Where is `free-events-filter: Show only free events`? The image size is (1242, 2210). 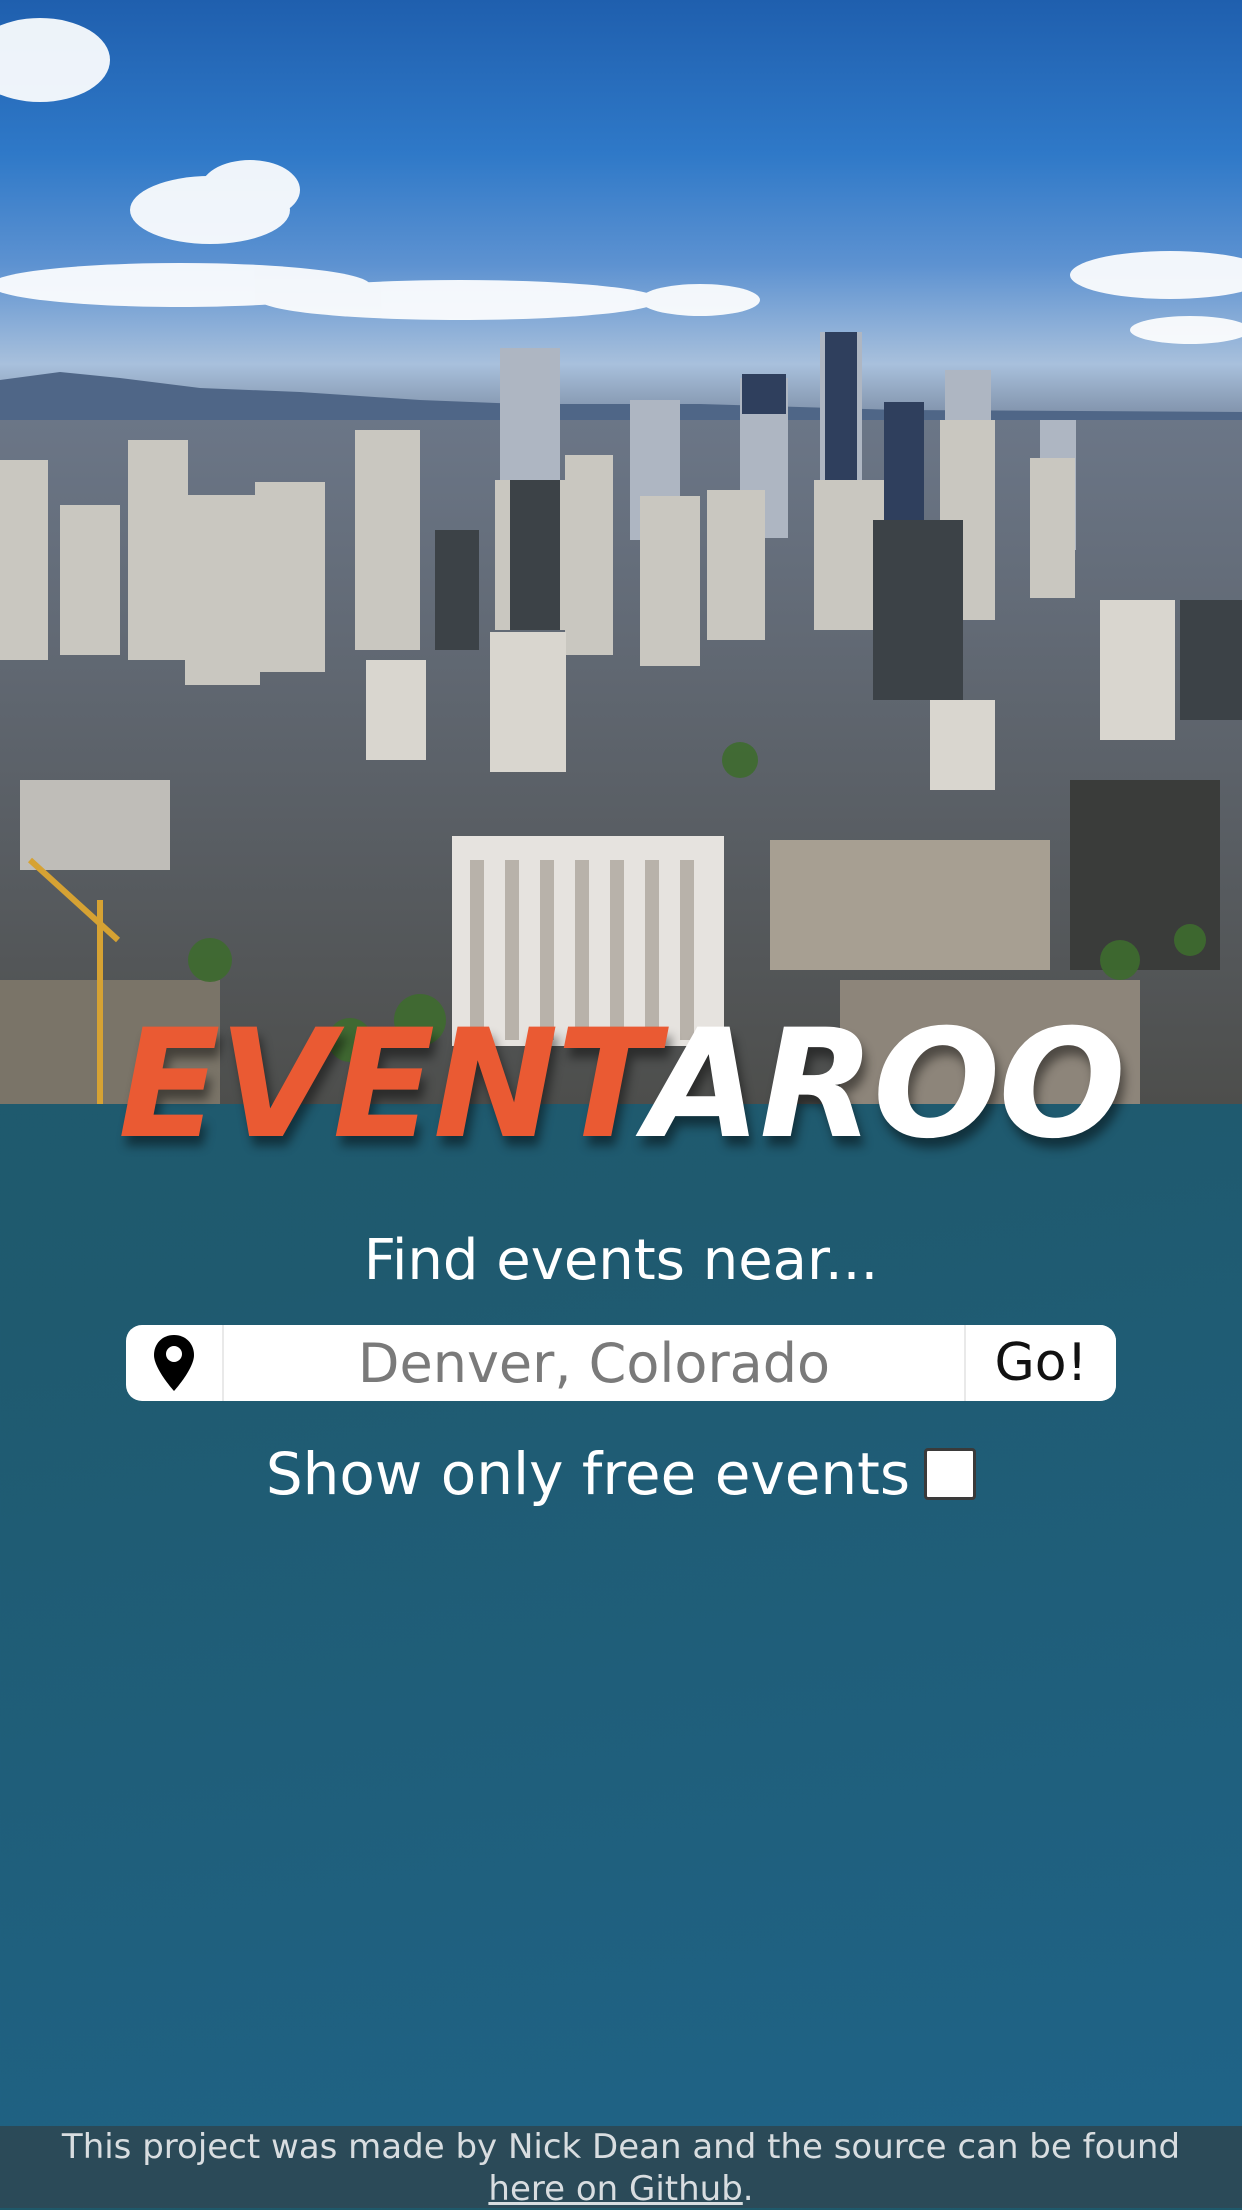 free-events-filter: Show only free events is located at coordinates (621, 1474).